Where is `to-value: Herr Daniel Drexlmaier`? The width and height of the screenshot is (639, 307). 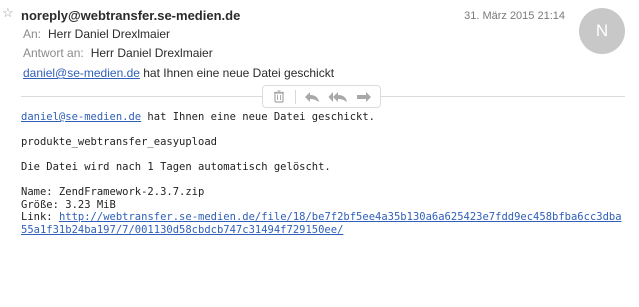 to-value: Herr Daniel Drexlmaier is located at coordinates (109, 34).